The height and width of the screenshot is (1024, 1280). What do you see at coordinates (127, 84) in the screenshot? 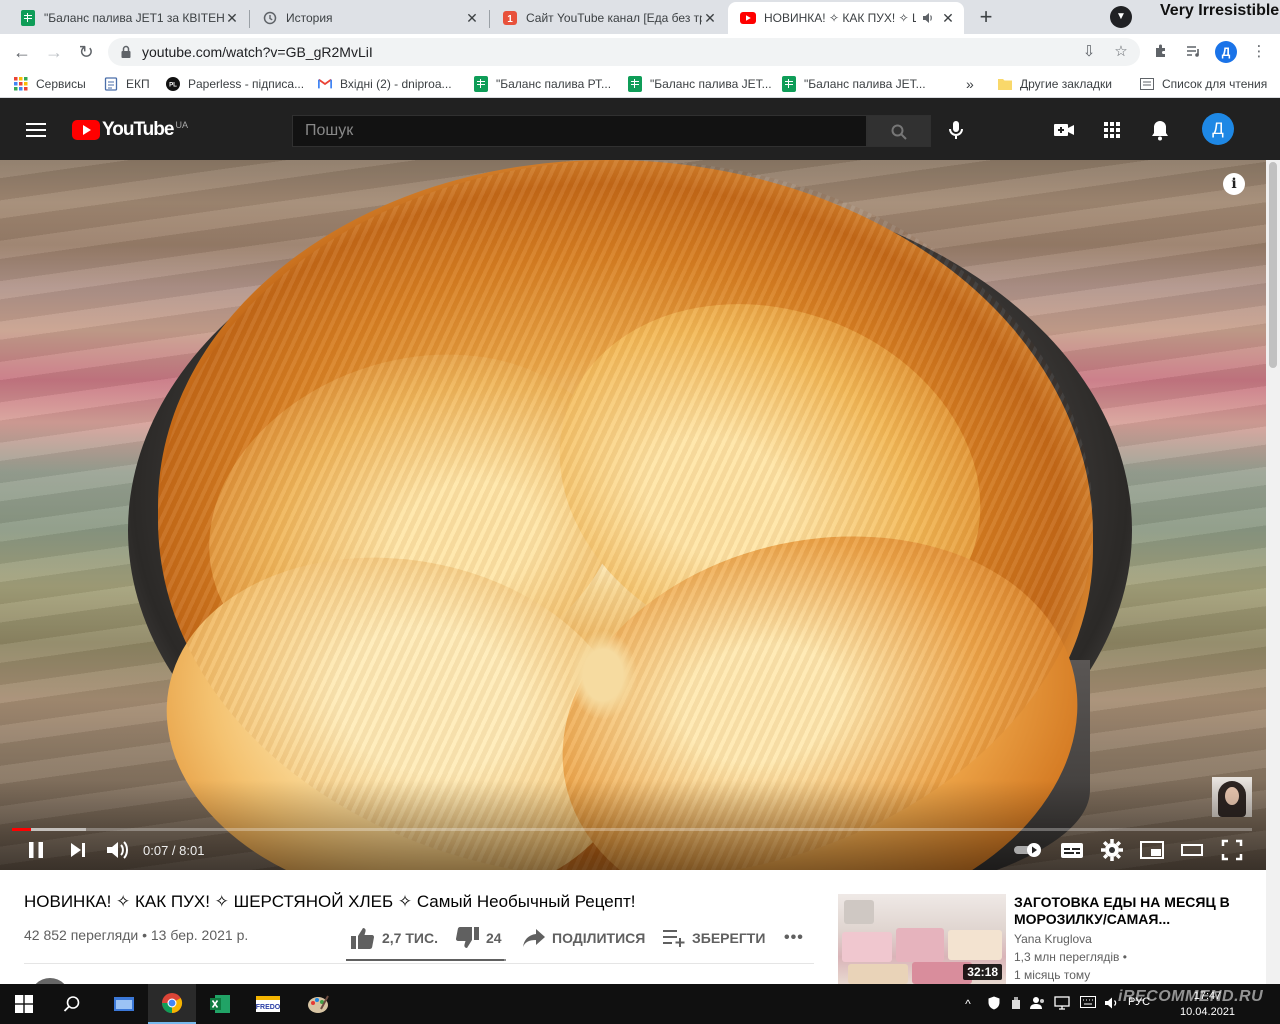
I see `bookmark-ekp: ЕКП` at bounding box center [127, 84].